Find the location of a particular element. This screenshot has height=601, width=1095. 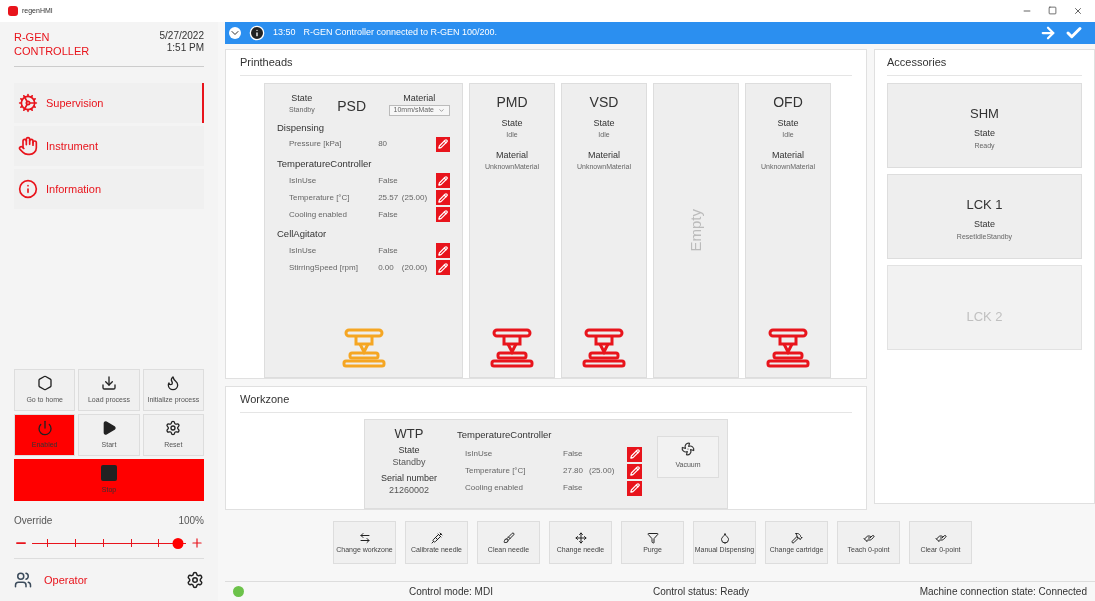

dropdown-icon is located at coordinates (441, 110).